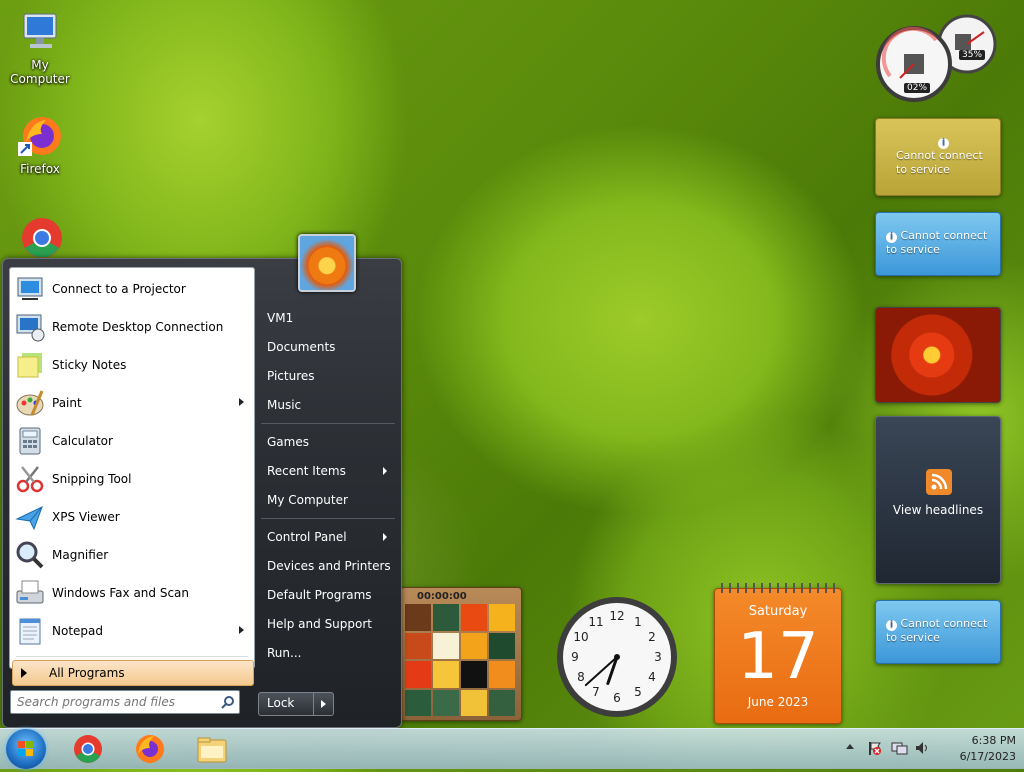  I want to click on taskbar-explorer-button, so click(212, 749).